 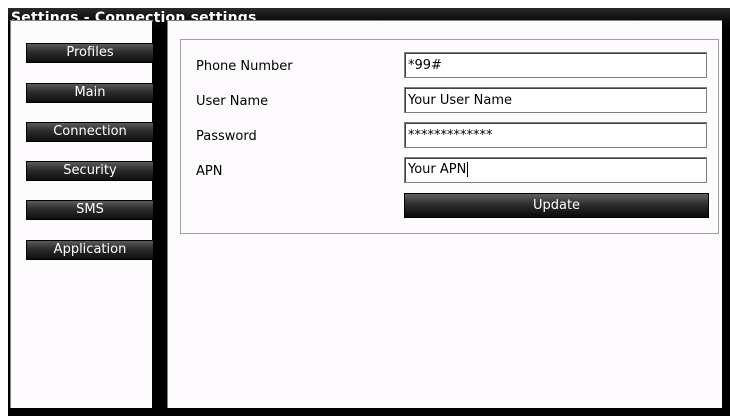 I want to click on phone-number-field, so click(x=555, y=65).